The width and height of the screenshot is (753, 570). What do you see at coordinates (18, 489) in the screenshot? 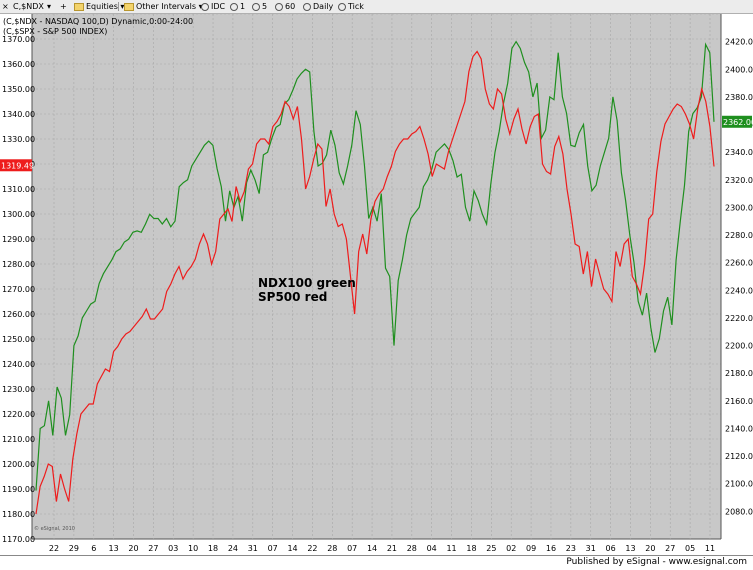
I see `left-tick-label: 1190.00` at bounding box center [18, 489].